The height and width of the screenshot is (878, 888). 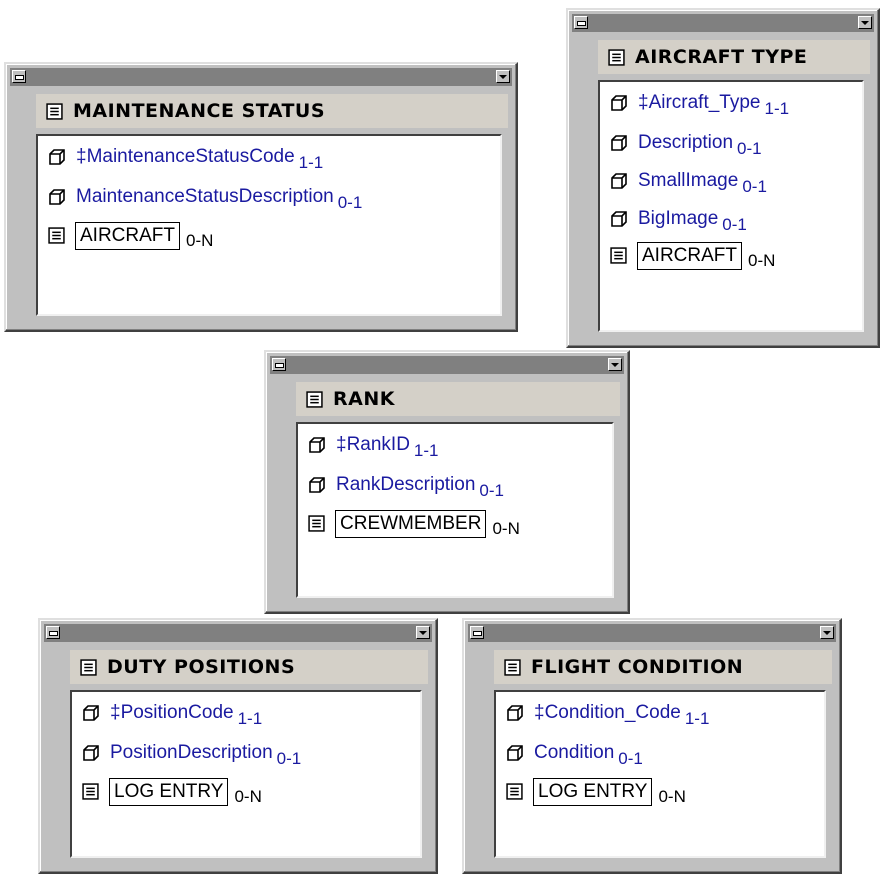 What do you see at coordinates (205, 196) in the screenshot?
I see `attribute-name: MaintenanceStatusDescription` at bounding box center [205, 196].